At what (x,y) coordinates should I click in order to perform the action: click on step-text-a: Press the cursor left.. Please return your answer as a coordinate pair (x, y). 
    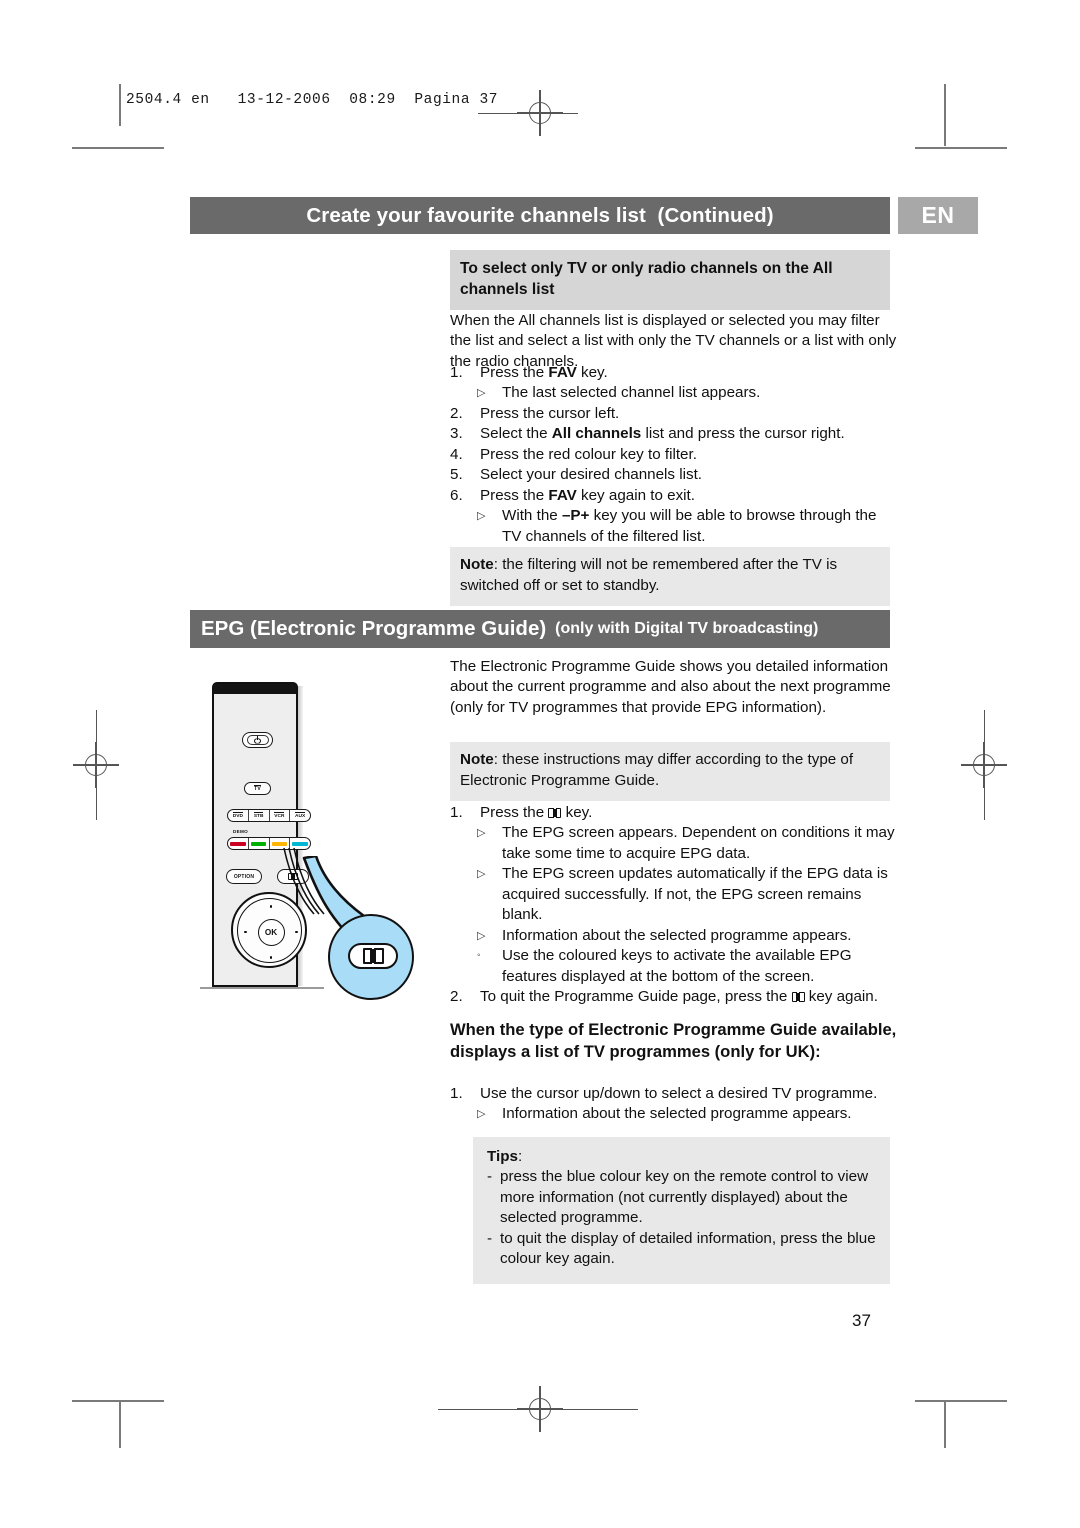
    Looking at the image, I should click on (550, 413).